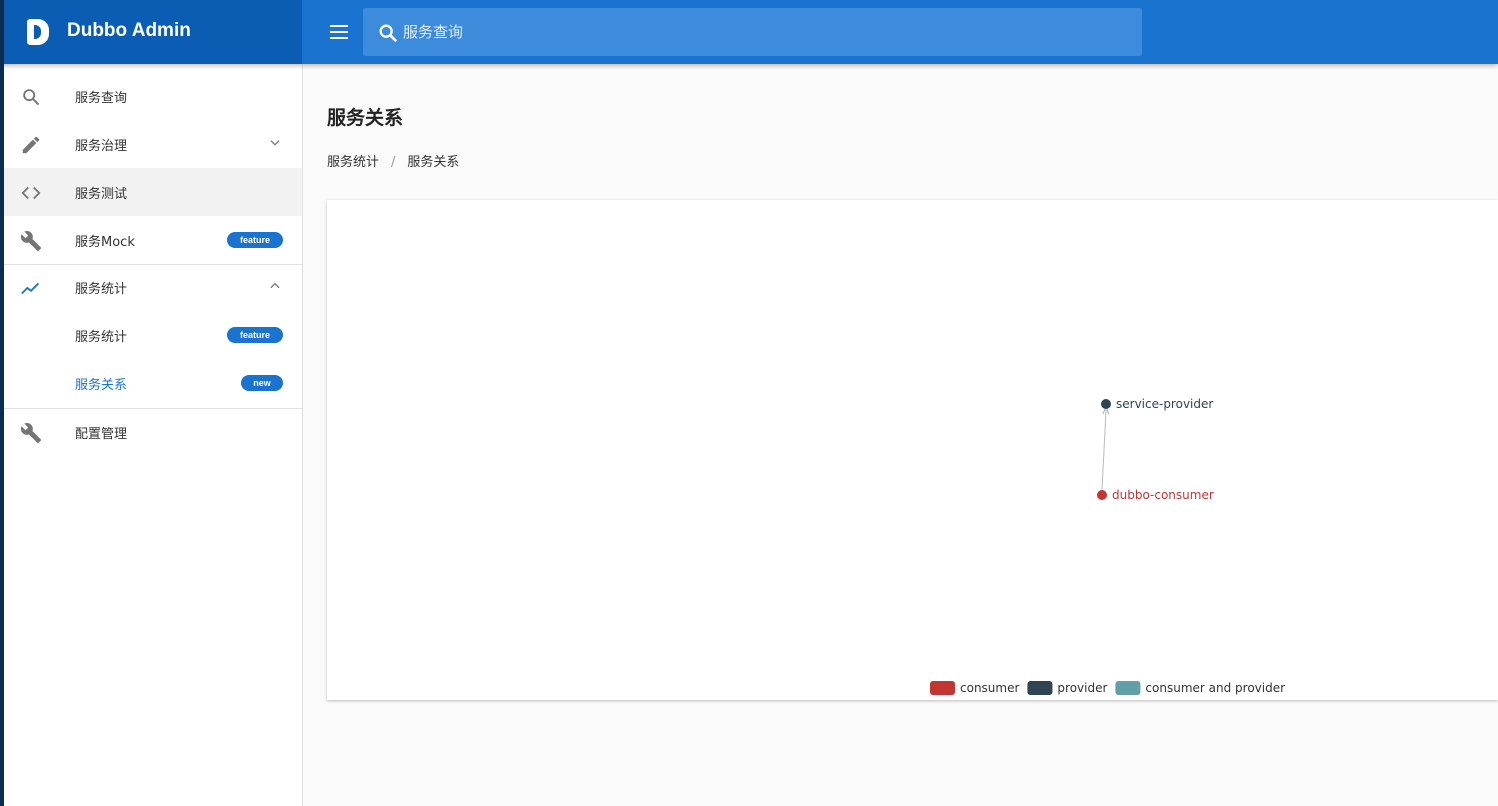 Image resolution: width=1498 pixels, height=806 pixels. I want to click on page-title: 服务关系, so click(365, 118).